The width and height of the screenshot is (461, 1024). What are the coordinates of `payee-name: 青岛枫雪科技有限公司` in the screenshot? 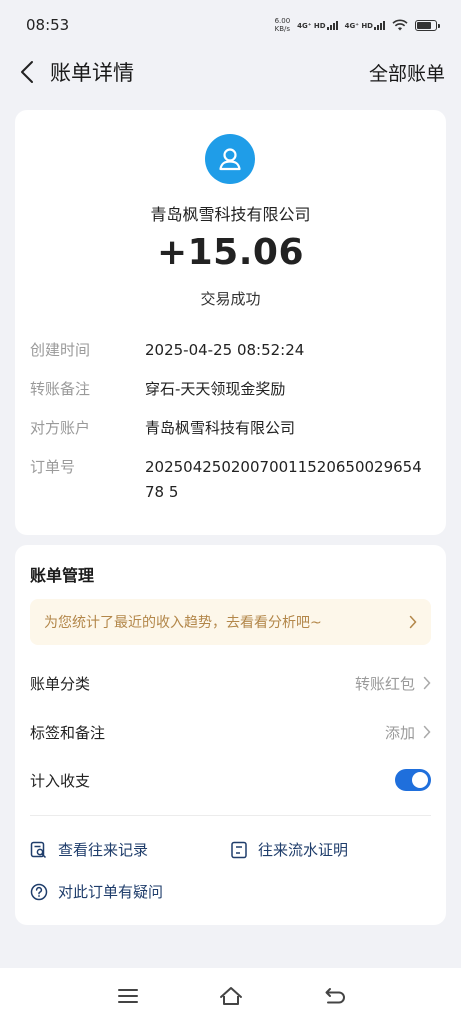 It's located at (230, 214).